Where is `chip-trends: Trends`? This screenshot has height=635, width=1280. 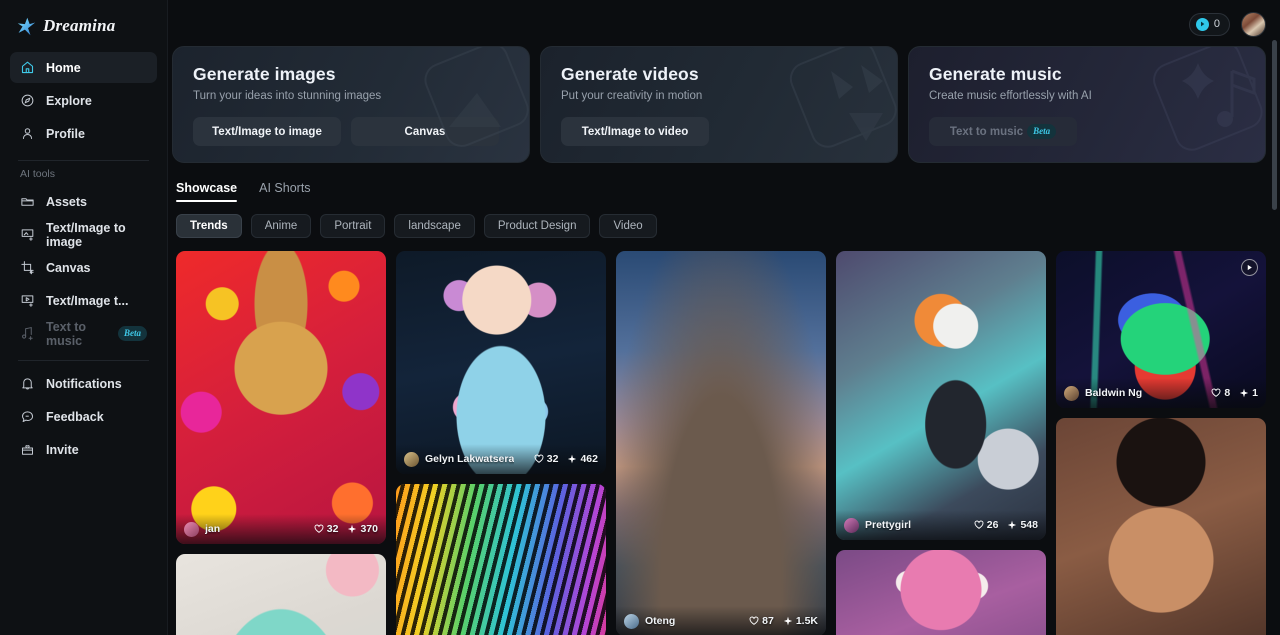
chip-trends: Trends is located at coordinates (209, 226).